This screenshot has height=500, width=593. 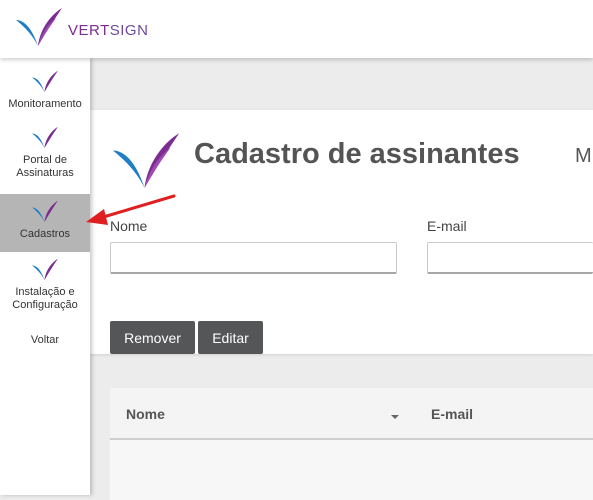 I want to click on card-logo, so click(x=146, y=164).